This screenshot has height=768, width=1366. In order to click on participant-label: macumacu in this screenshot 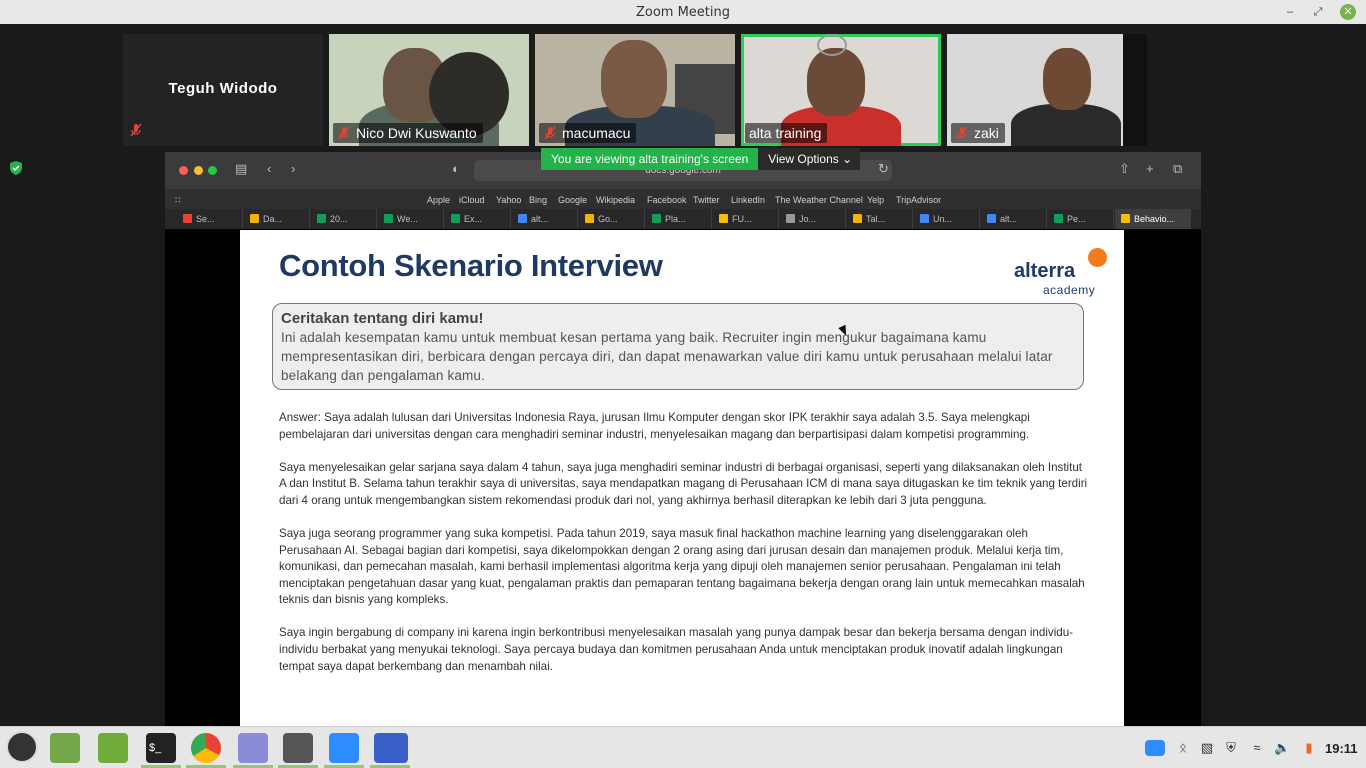, I will do `click(588, 133)`.